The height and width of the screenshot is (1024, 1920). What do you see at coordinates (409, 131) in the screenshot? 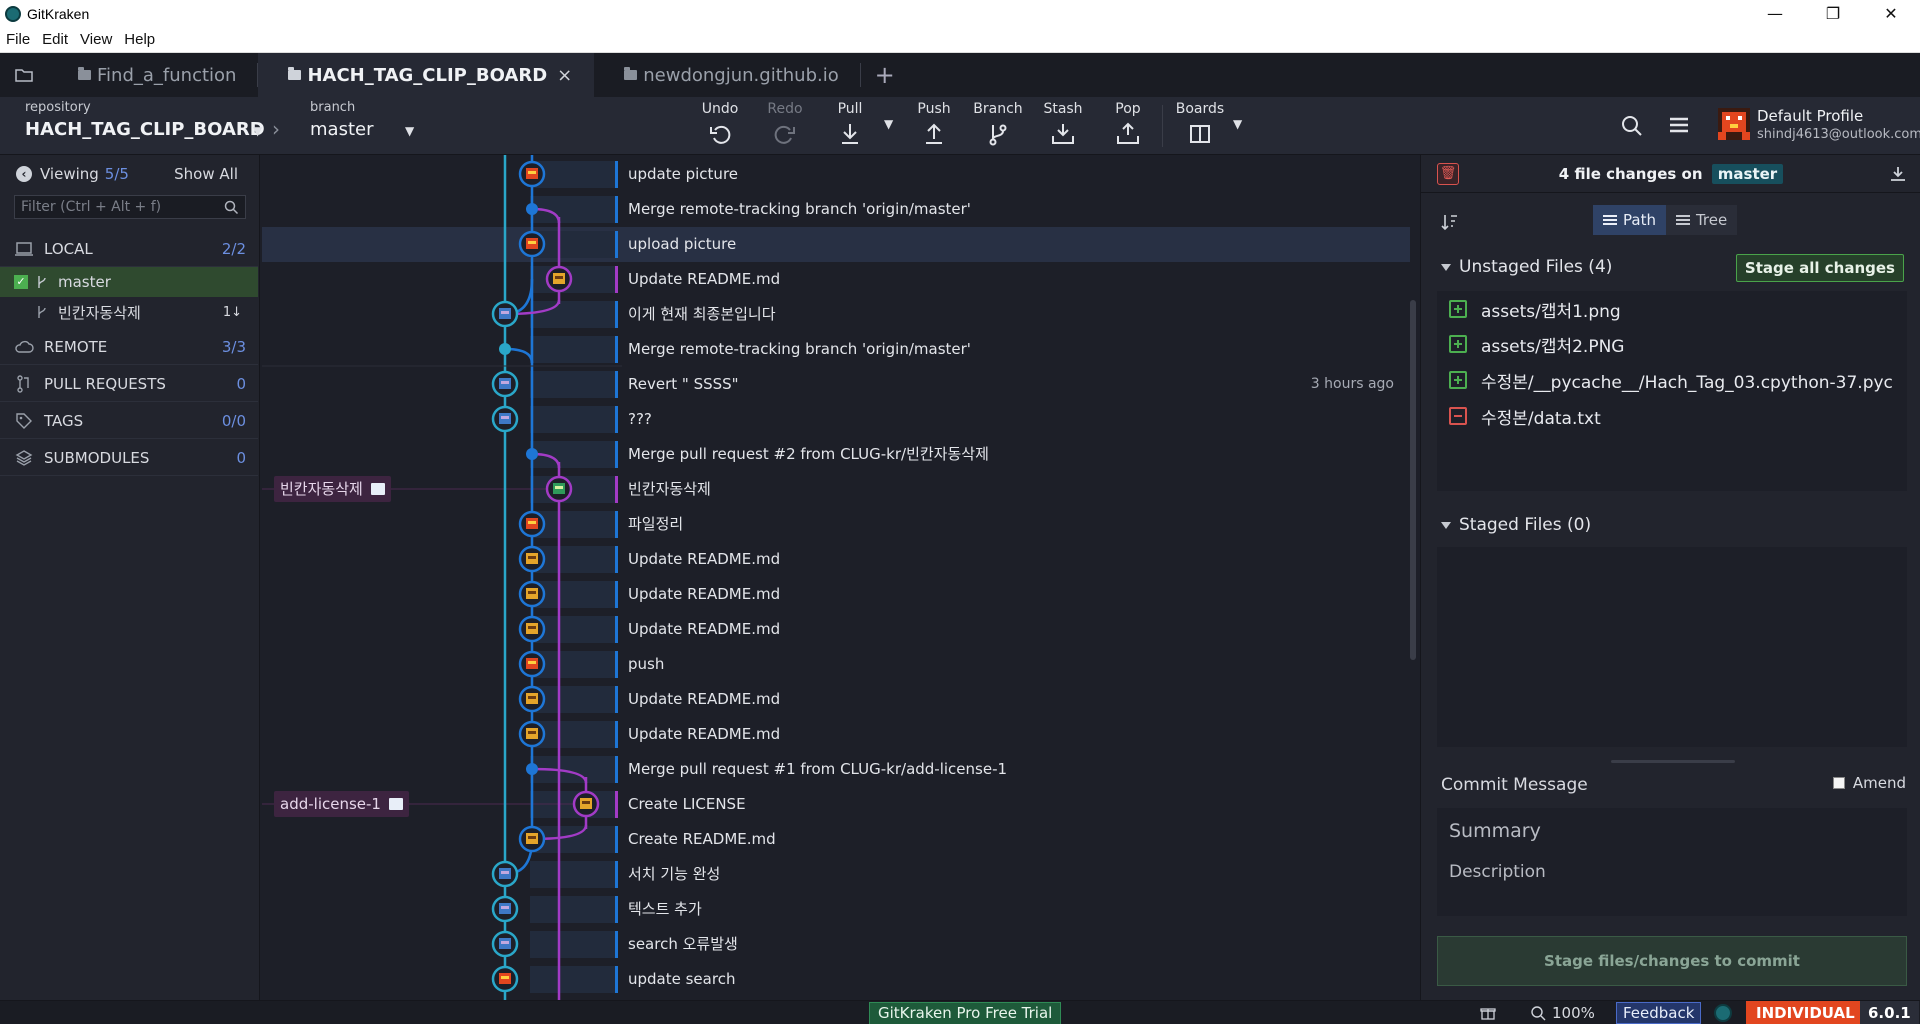
I see `branch-chevron-down-icon: ▼` at bounding box center [409, 131].